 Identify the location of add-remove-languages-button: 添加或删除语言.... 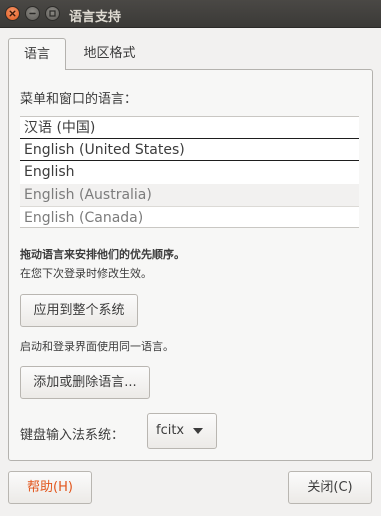
(85, 382).